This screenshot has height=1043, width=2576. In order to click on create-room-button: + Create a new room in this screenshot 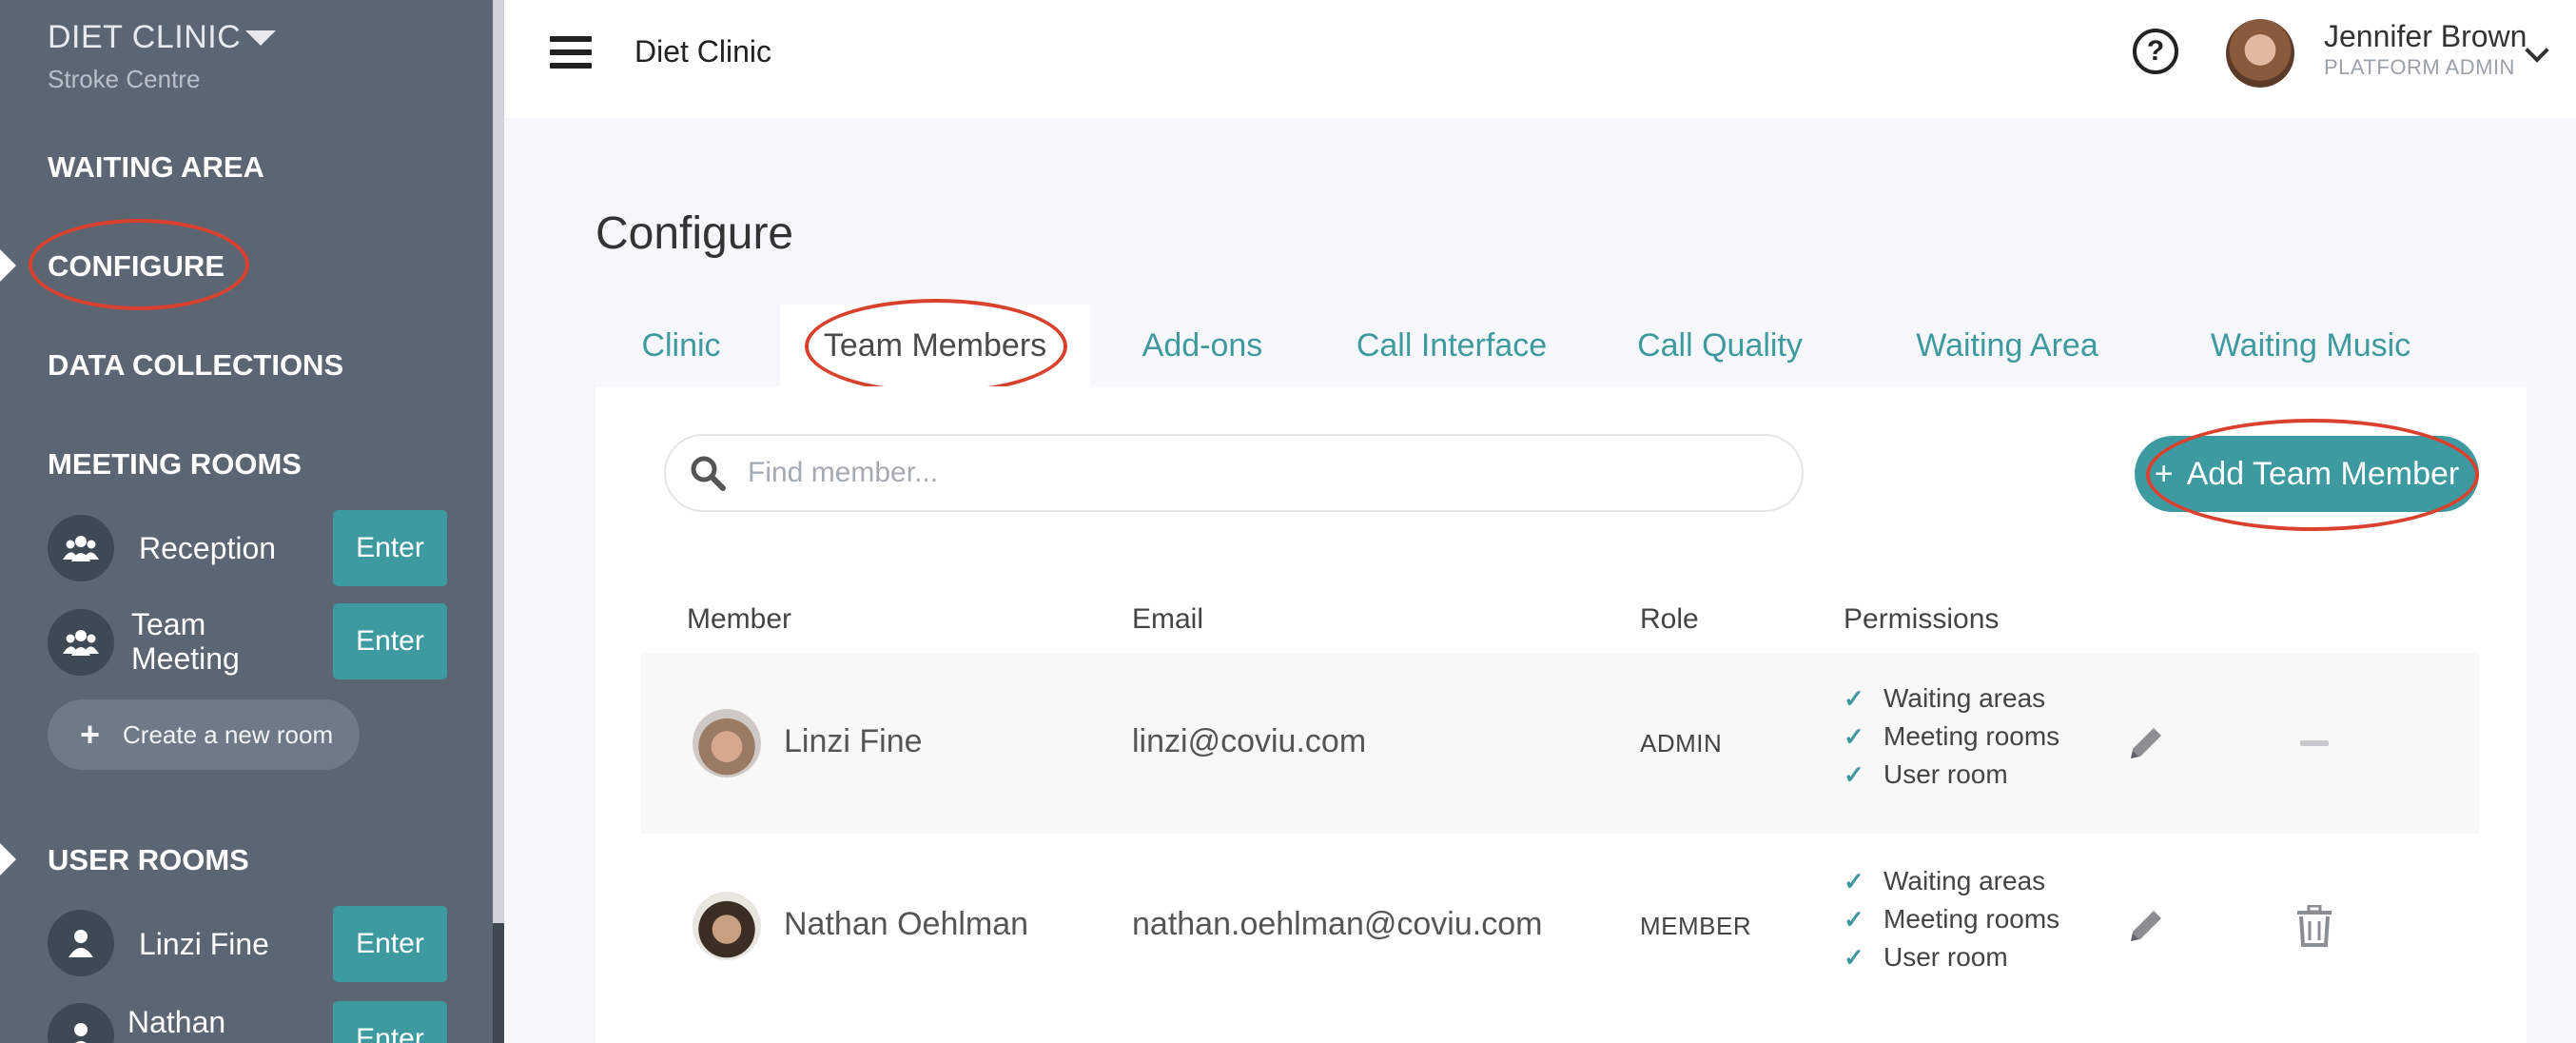, I will do `click(204, 734)`.